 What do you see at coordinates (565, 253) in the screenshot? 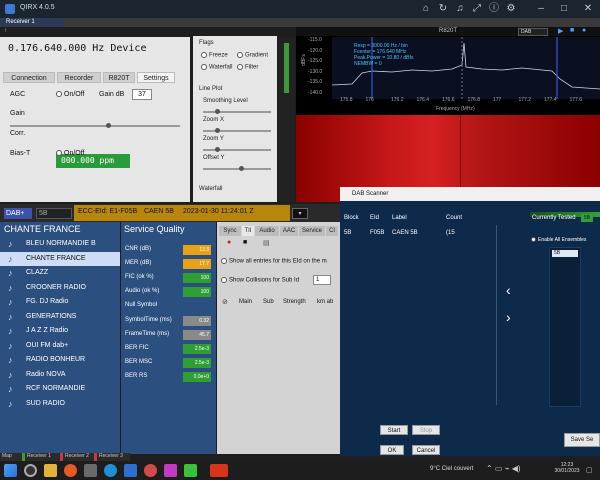
I see `block-list-selected: 5B` at bounding box center [565, 253].